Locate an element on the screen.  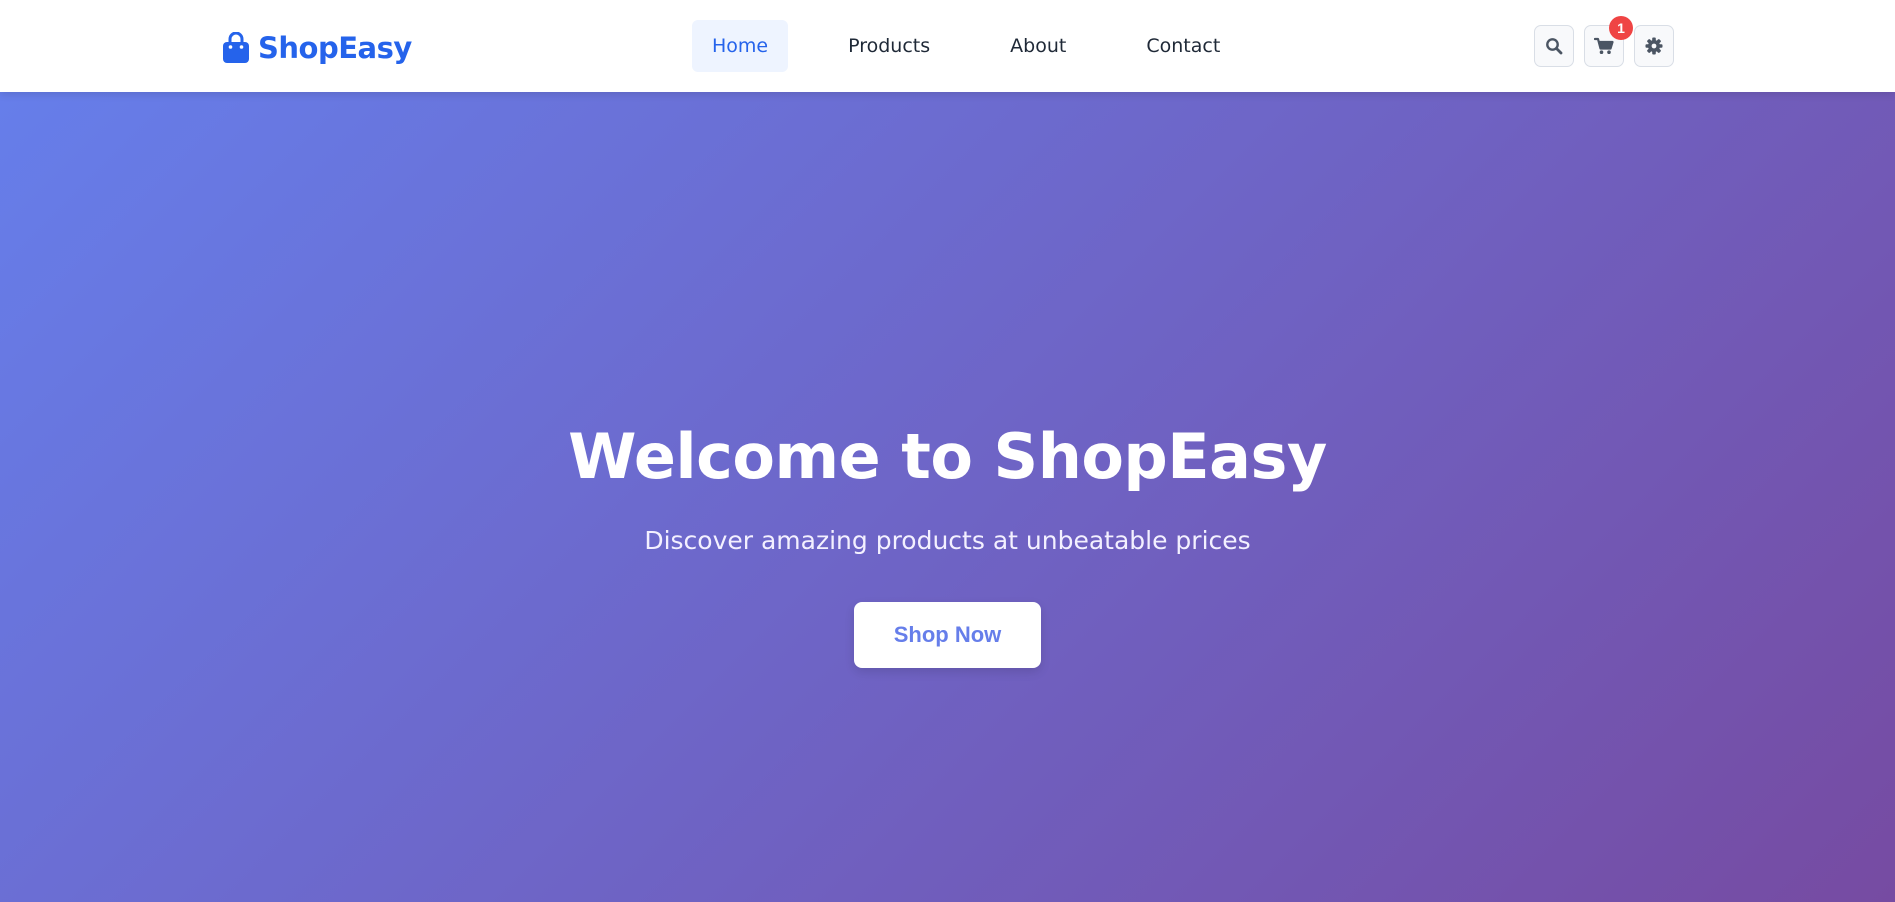
top-navigation-bar: ShopEasy Home Products About Contact 1 is located at coordinates (947, 46).